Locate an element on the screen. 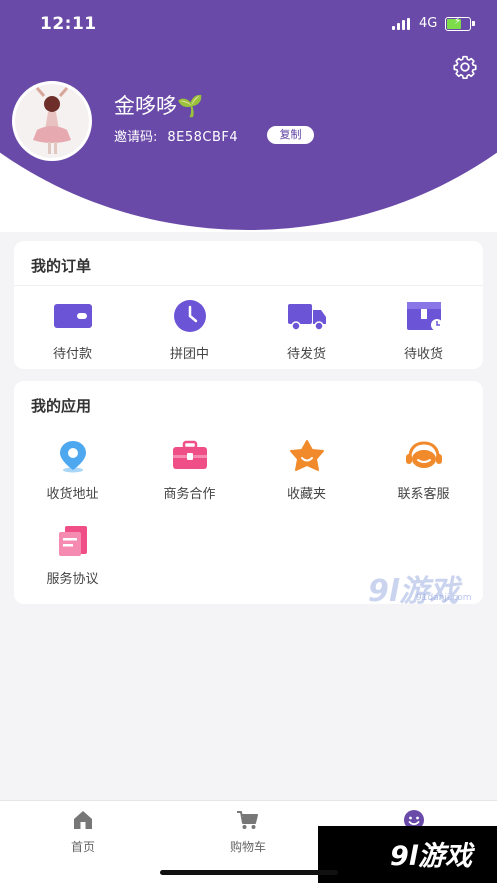 Image resolution: width=497 pixels, height=884 pixels. battery-icon: ⚡ is located at coordinates (460, 23).